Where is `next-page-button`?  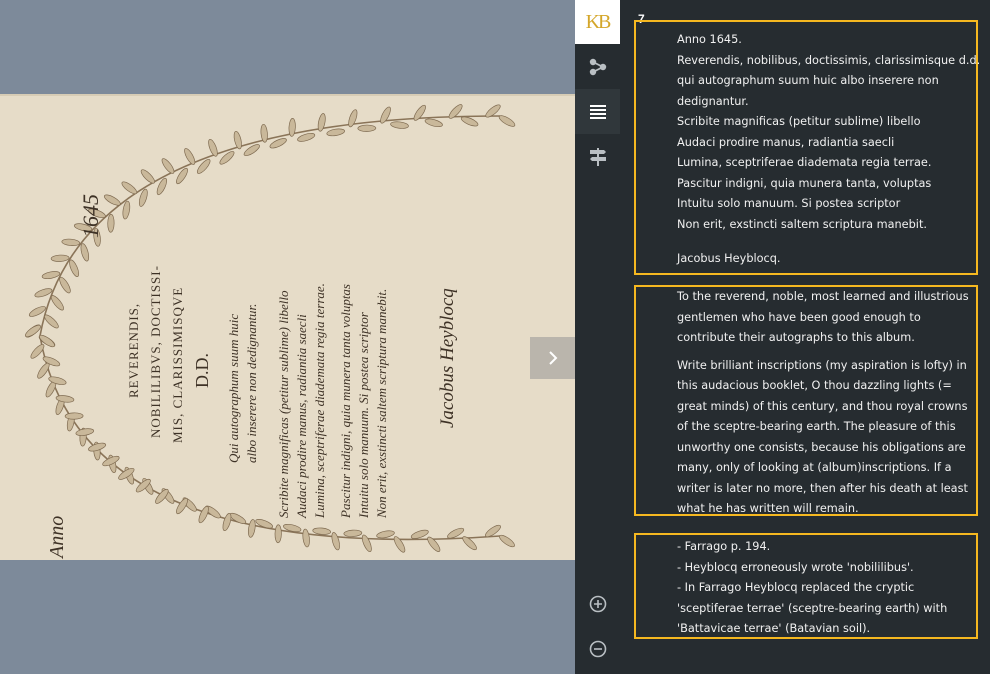
next-page-button is located at coordinates (552, 358).